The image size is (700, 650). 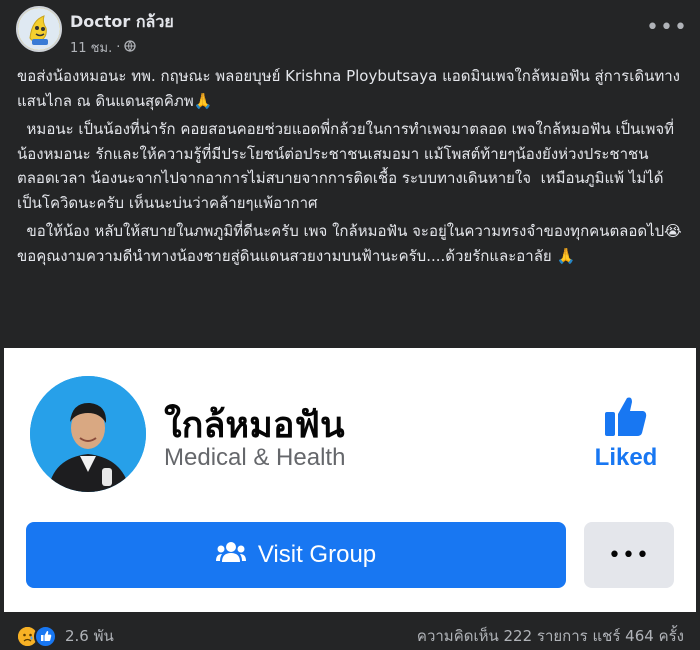 I want to click on reaction-count: 2.6 พัน, so click(x=89, y=636).